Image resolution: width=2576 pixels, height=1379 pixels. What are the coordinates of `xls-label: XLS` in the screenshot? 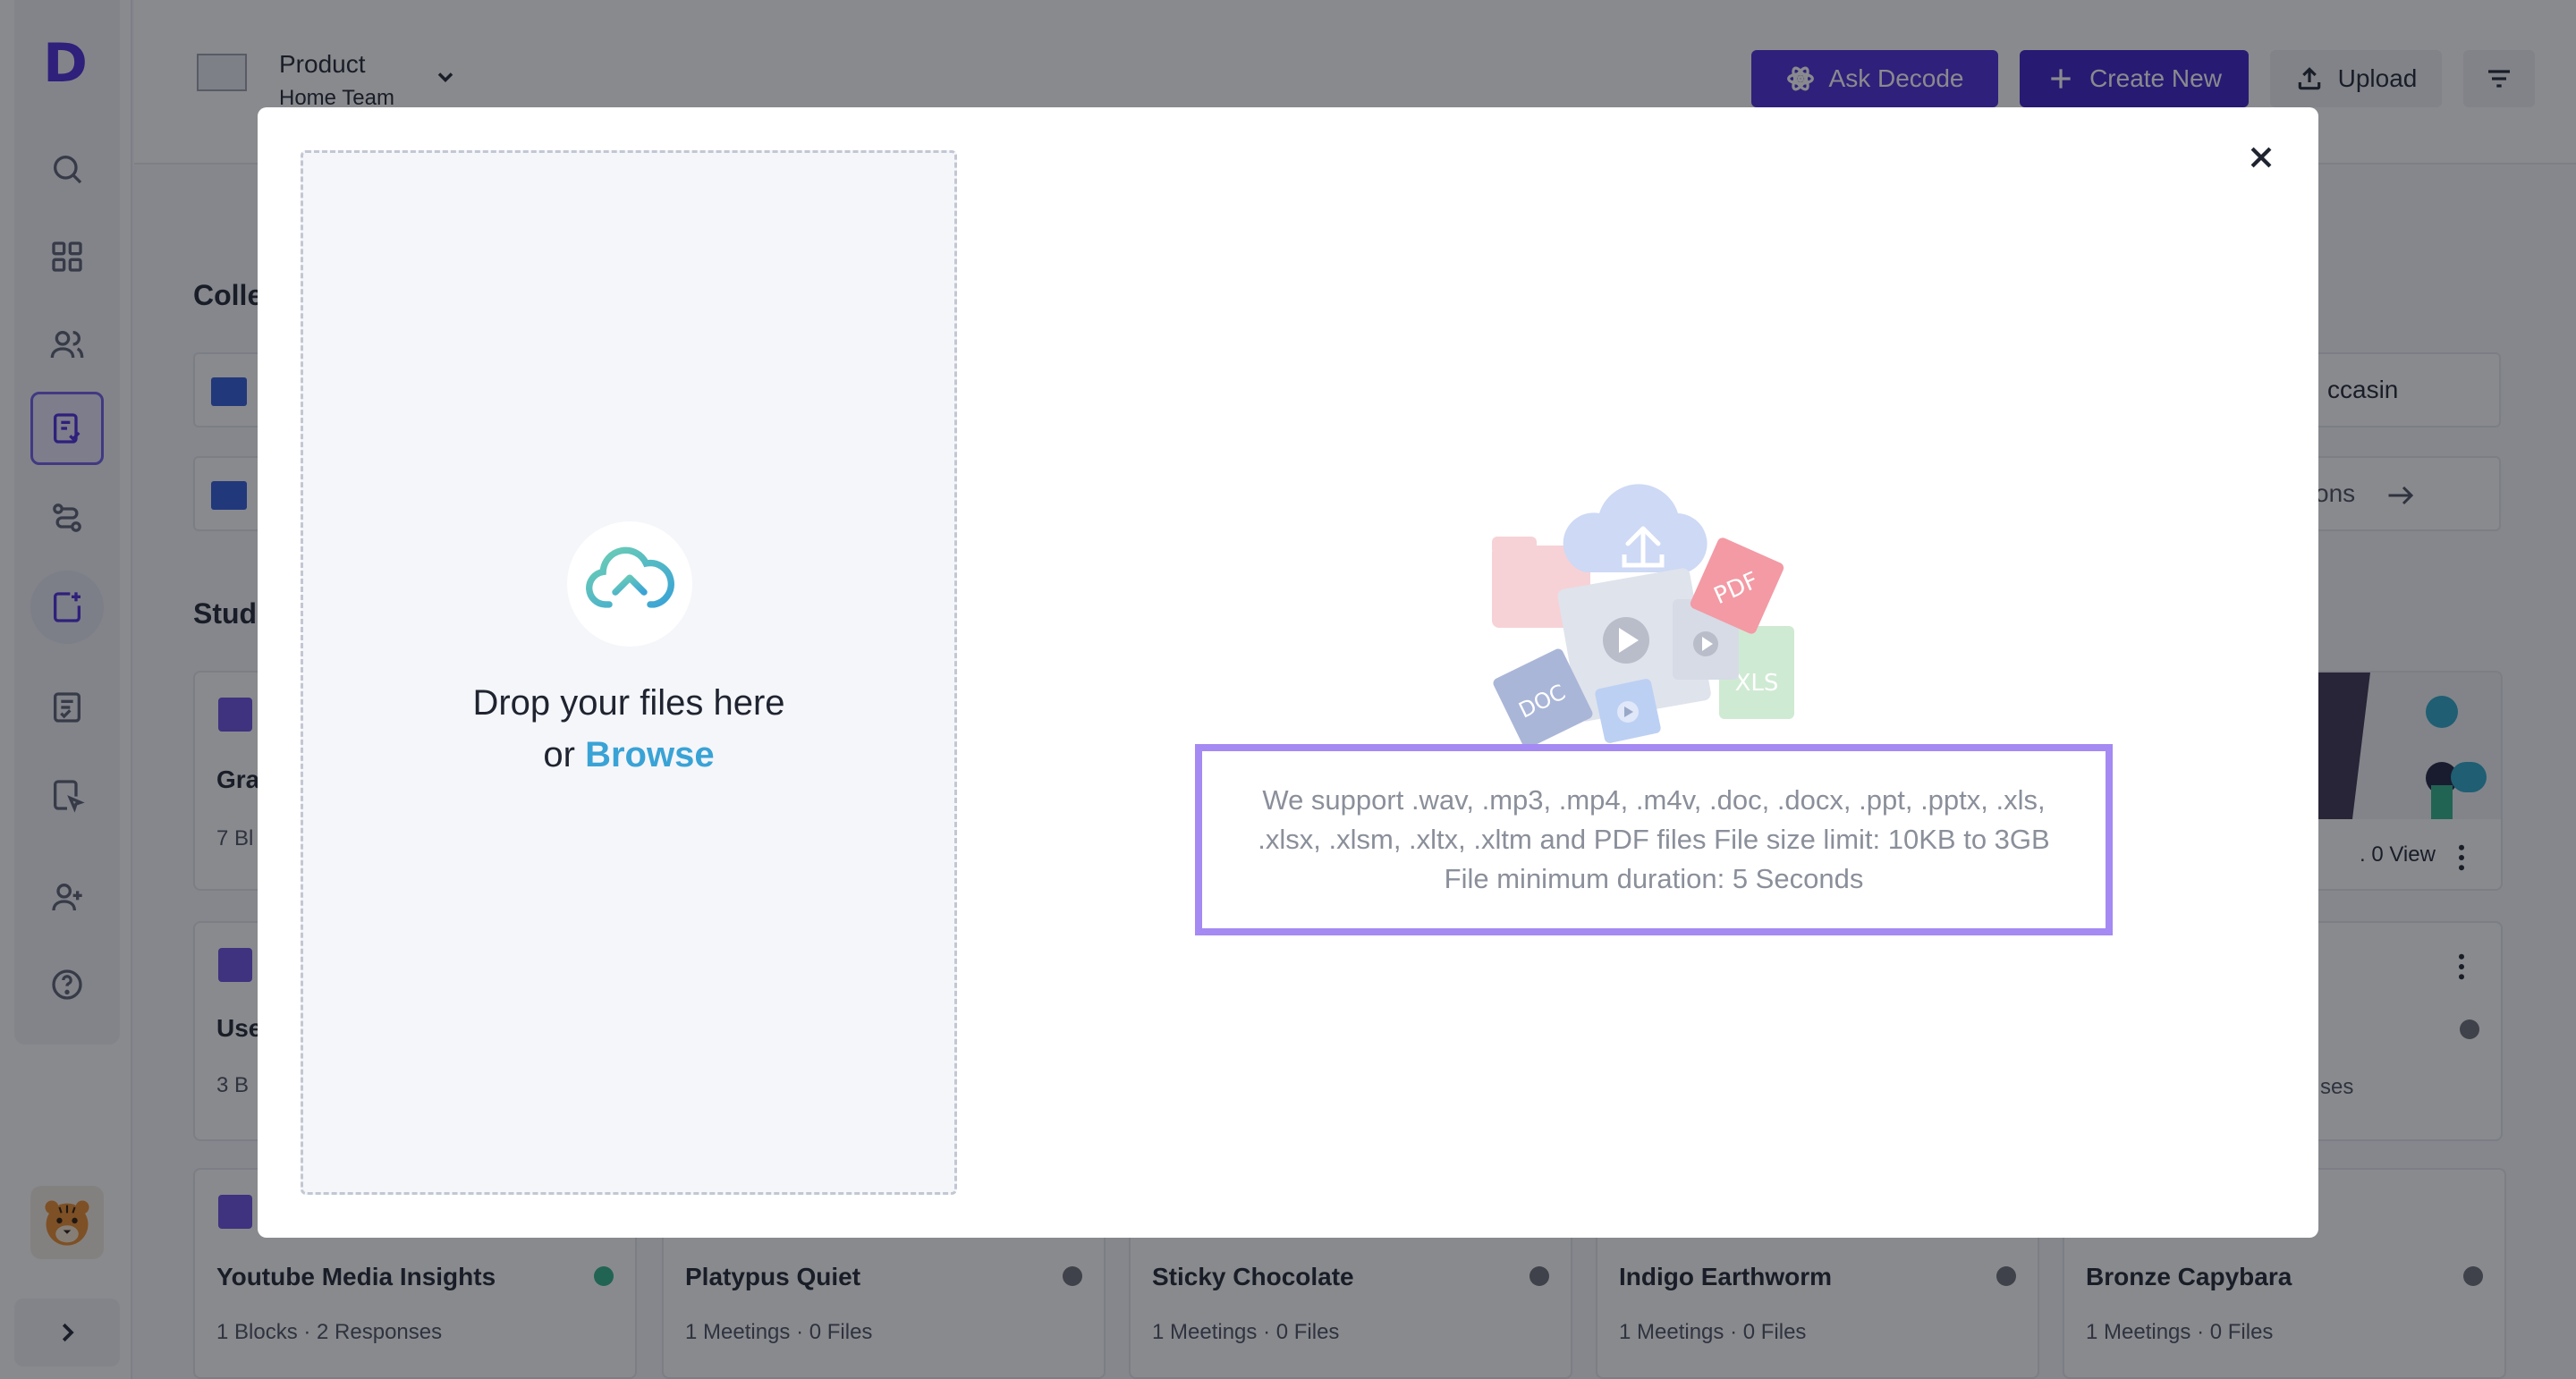 It's located at (1757, 683).